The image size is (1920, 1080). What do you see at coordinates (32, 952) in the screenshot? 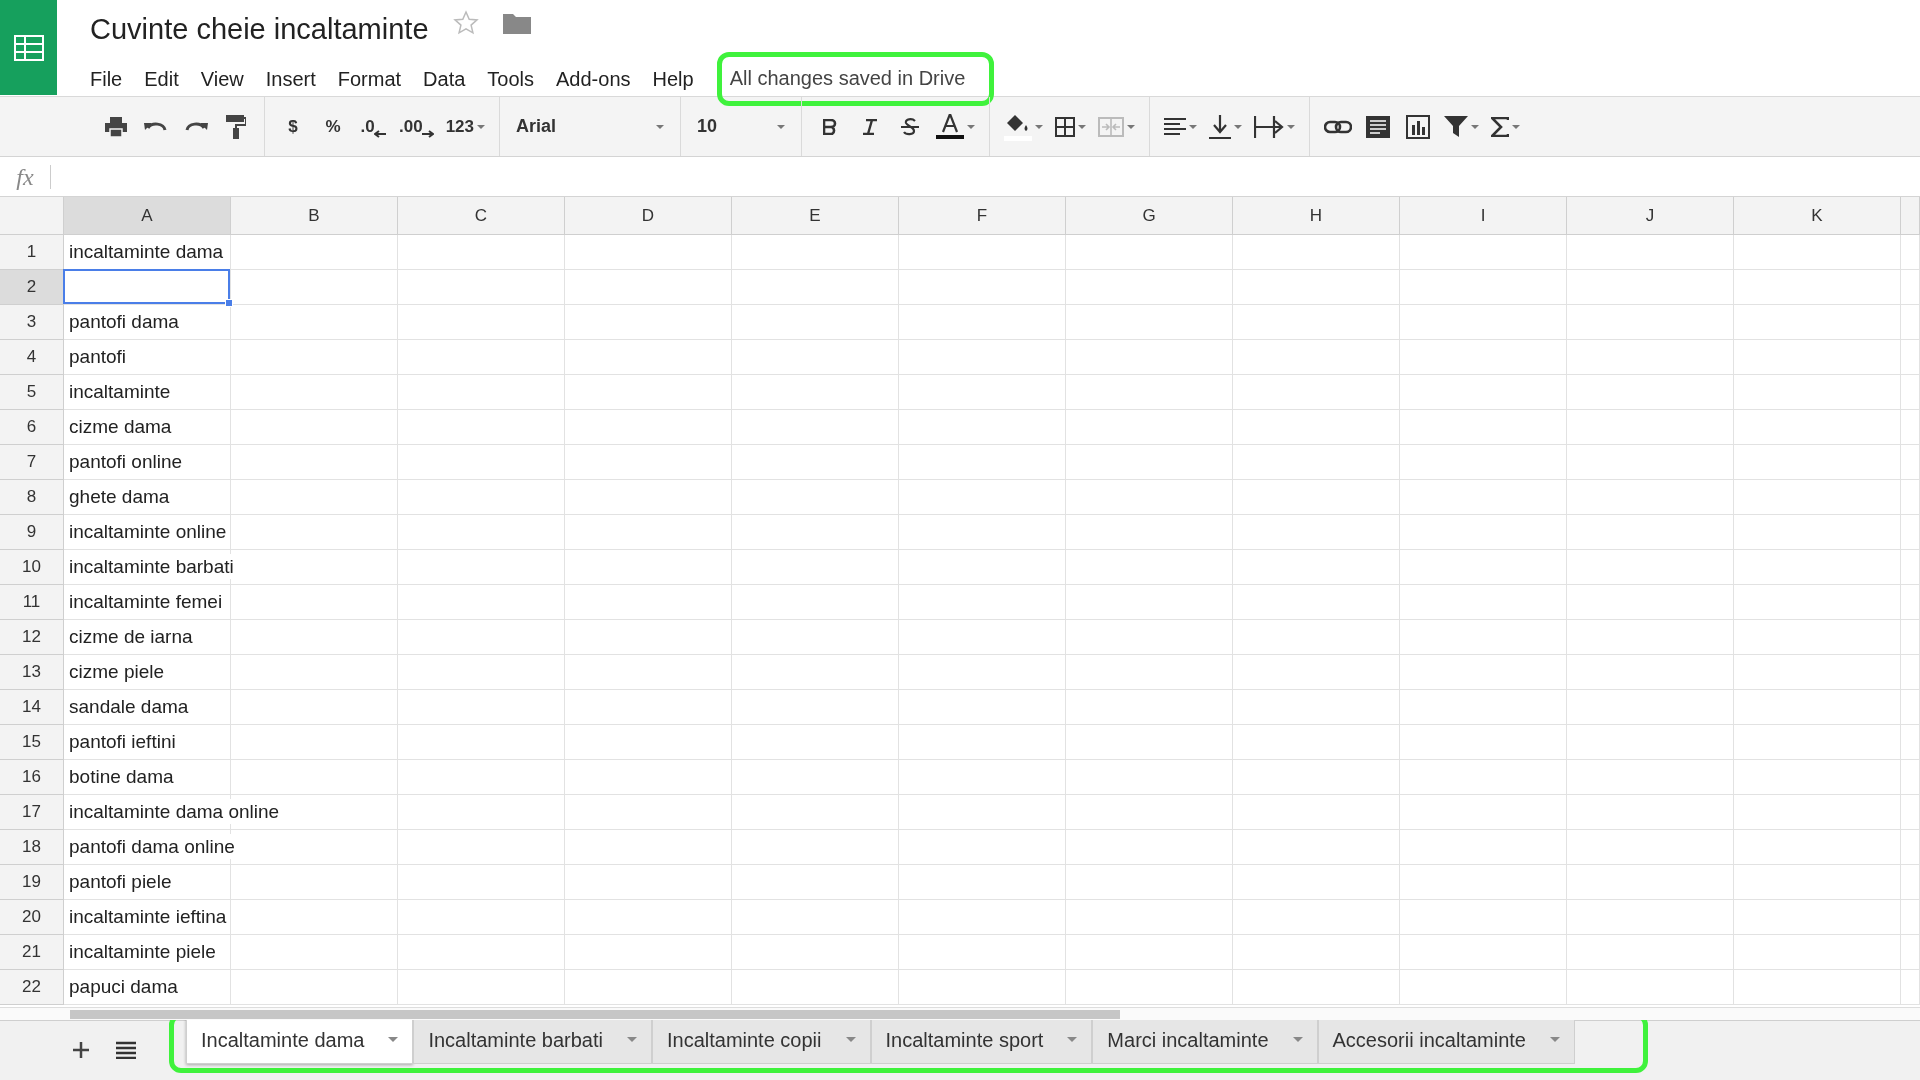
I see `row-header: 21` at bounding box center [32, 952].